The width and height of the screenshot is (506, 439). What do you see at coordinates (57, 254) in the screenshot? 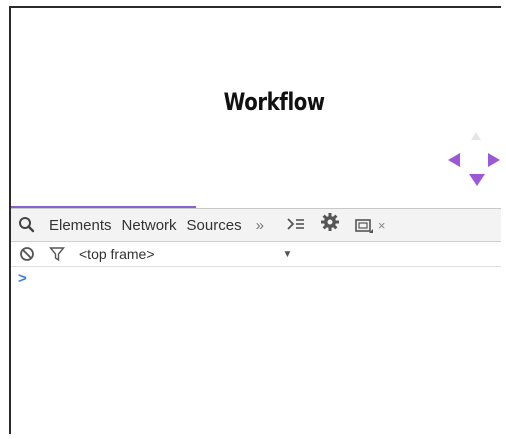
I see `filter-icon` at bounding box center [57, 254].